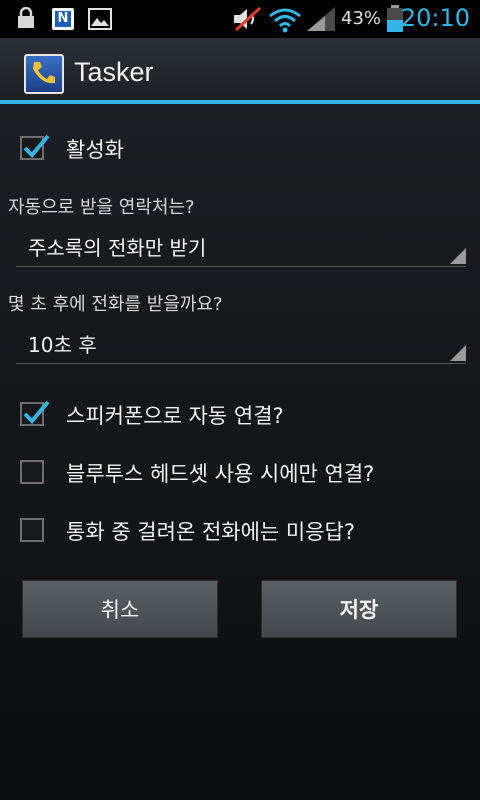 Image resolution: width=480 pixels, height=800 pixels. What do you see at coordinates (240, 102) in the screenshot?
I see `title-accent-line` at bounding box center [240, 102].